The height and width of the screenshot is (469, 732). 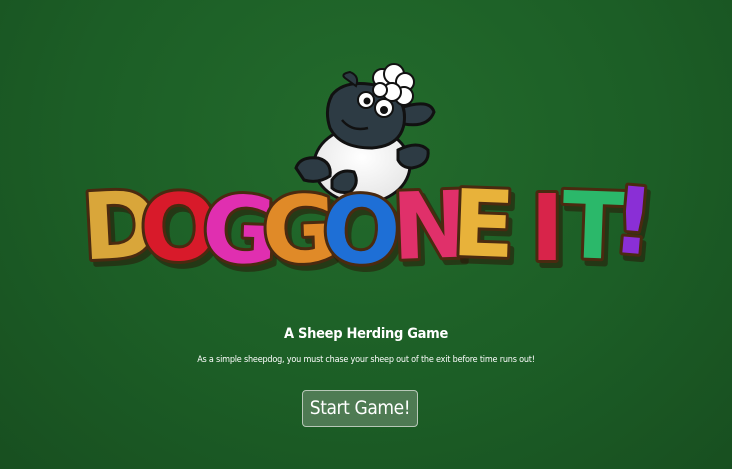 I want to click on title-letter: E, so click(x=483, y=224).